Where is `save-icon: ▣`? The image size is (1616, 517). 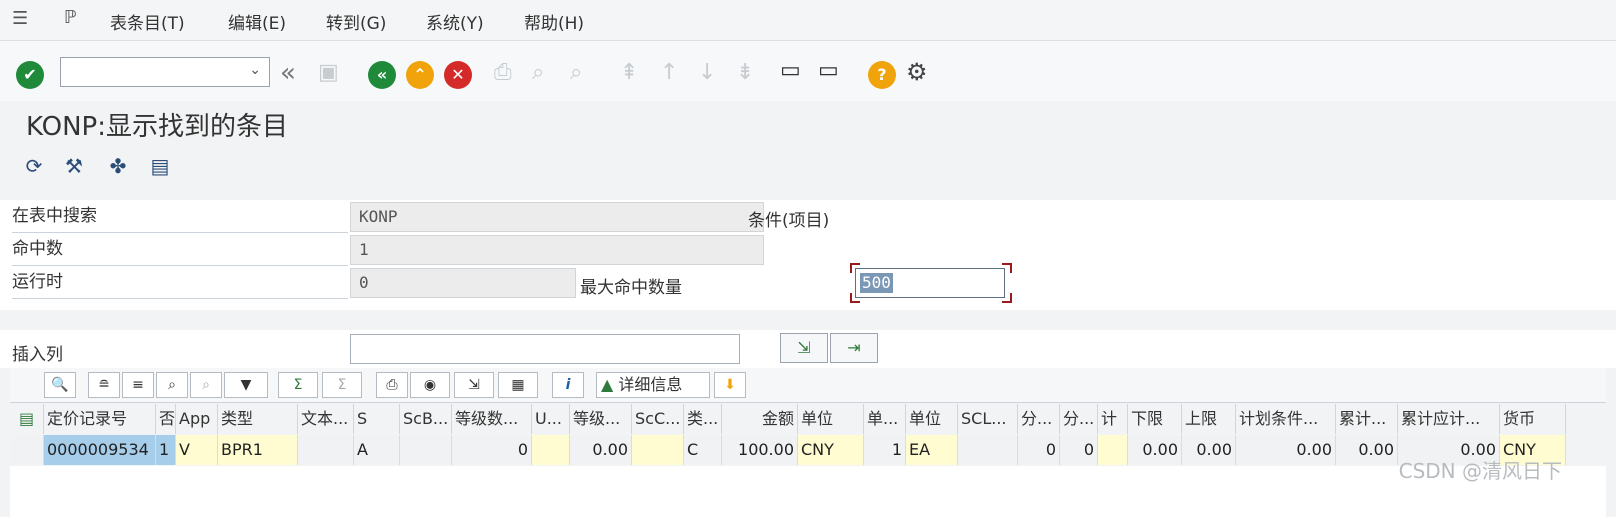 save-icon: ▣ is located at coordinates (328, 72).